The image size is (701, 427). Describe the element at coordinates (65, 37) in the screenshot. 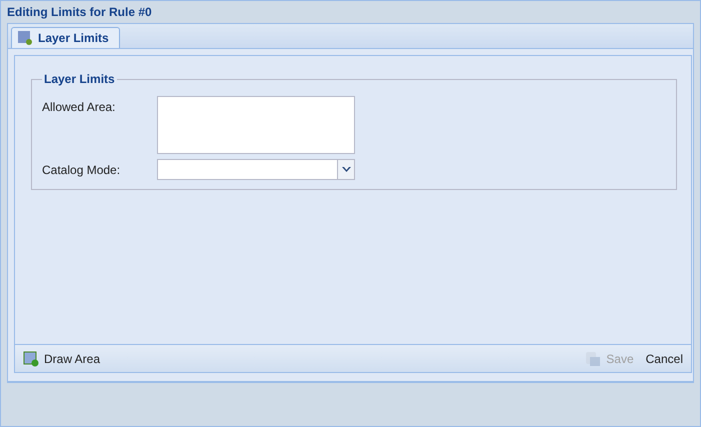

I see `tab: Layer Limits` at that location.